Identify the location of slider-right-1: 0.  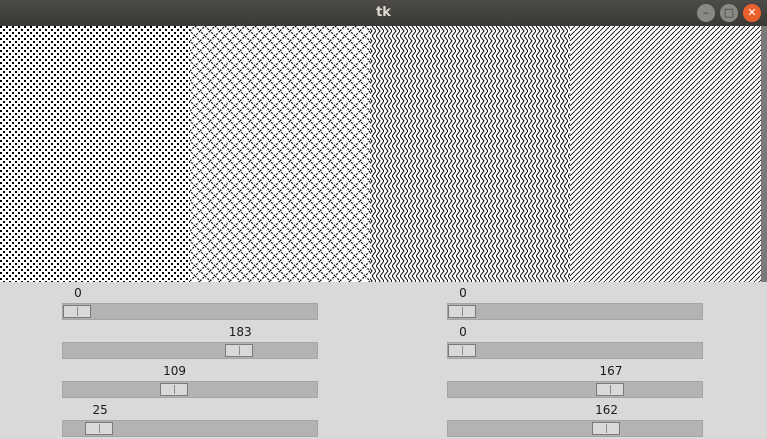
(575, 303).